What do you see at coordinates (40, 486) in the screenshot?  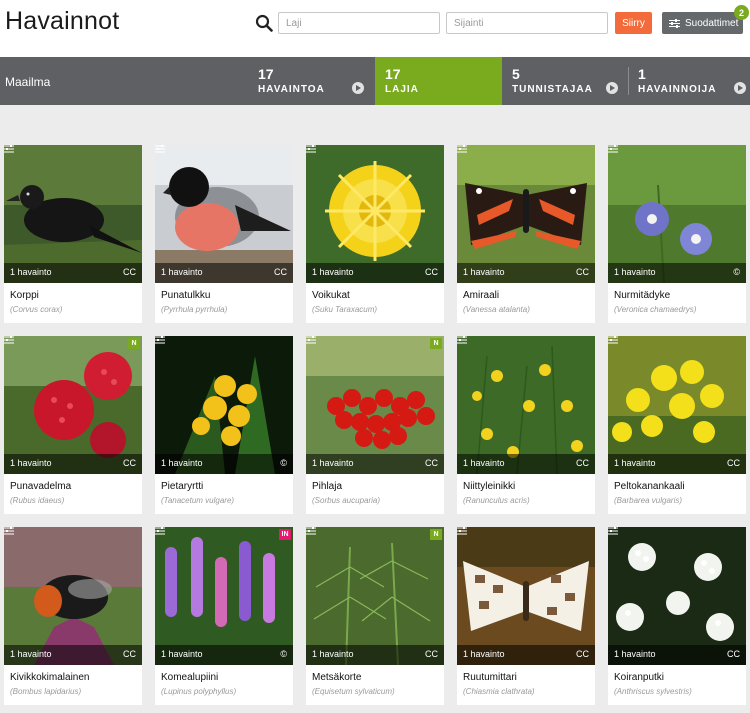 I see `species-common-name: Punavadelma` at bounding box center [40, 486].